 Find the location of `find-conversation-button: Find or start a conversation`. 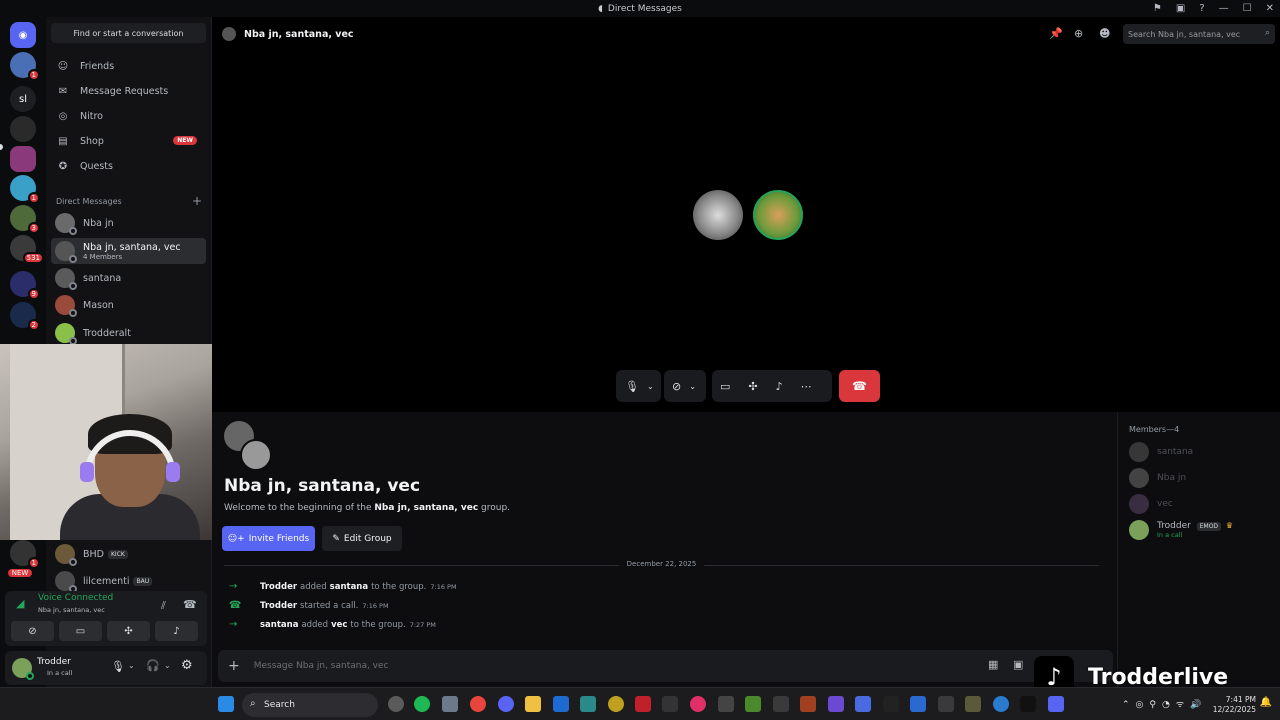

find-conversation-button: Find or start a conversation is located at coordinates (128, 33).